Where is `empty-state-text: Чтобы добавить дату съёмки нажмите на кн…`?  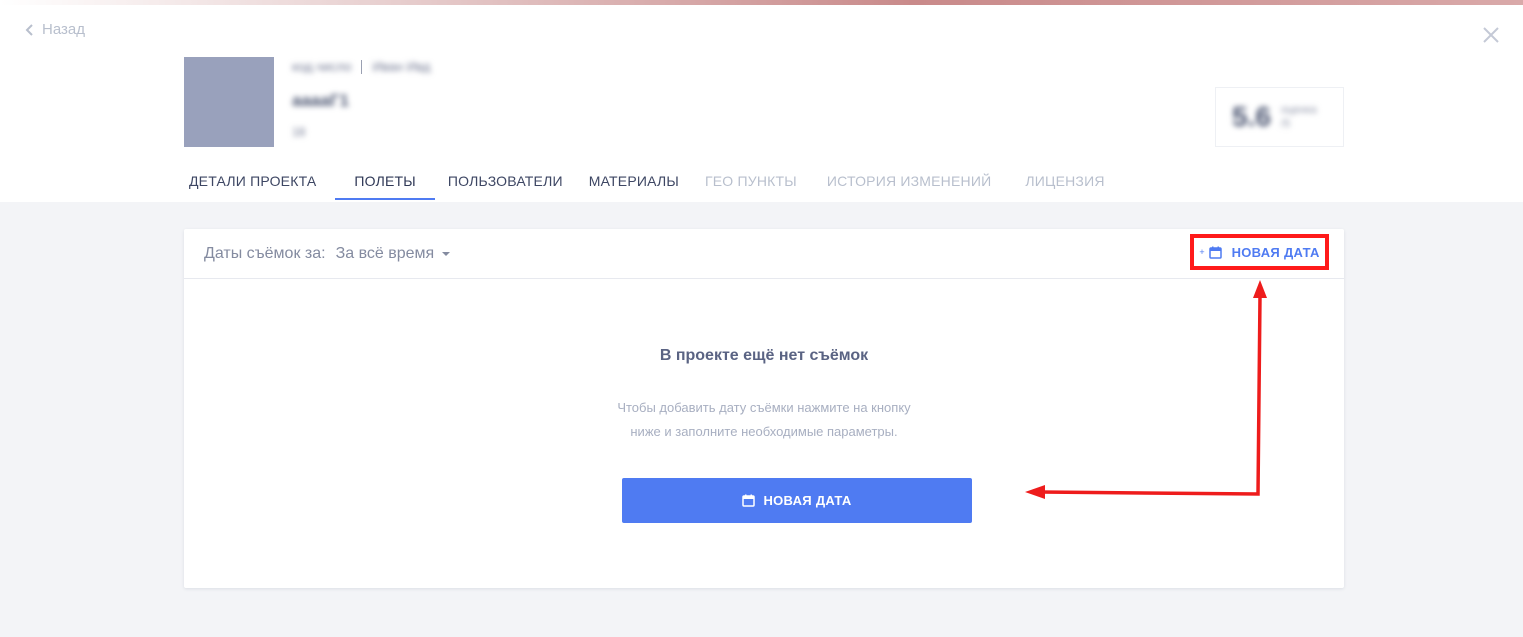 empty-state-text: Чтобы добавить дату съёмки нажмите на кн… is located at coordinates (764, 420).